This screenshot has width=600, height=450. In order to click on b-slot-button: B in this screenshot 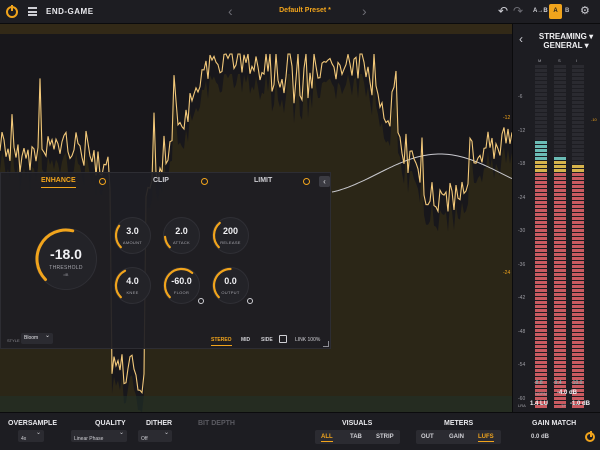, I will do `click(567, 11)`.